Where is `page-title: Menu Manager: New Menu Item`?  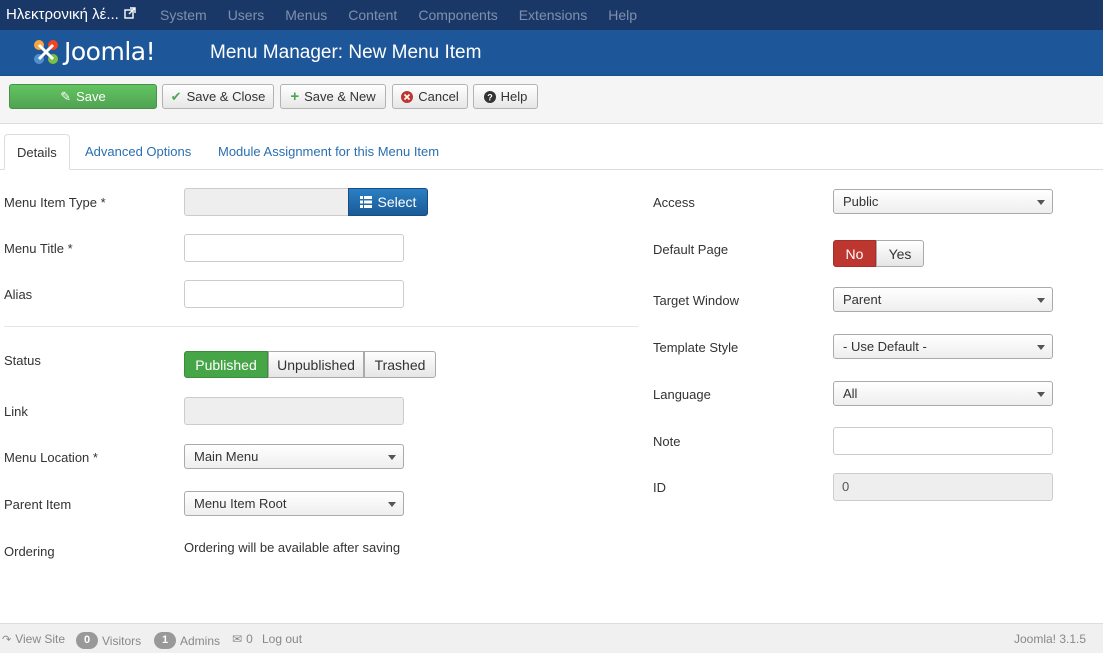
page-title: Menu Manager: New Menu Item is located at coordinates (346, 52).